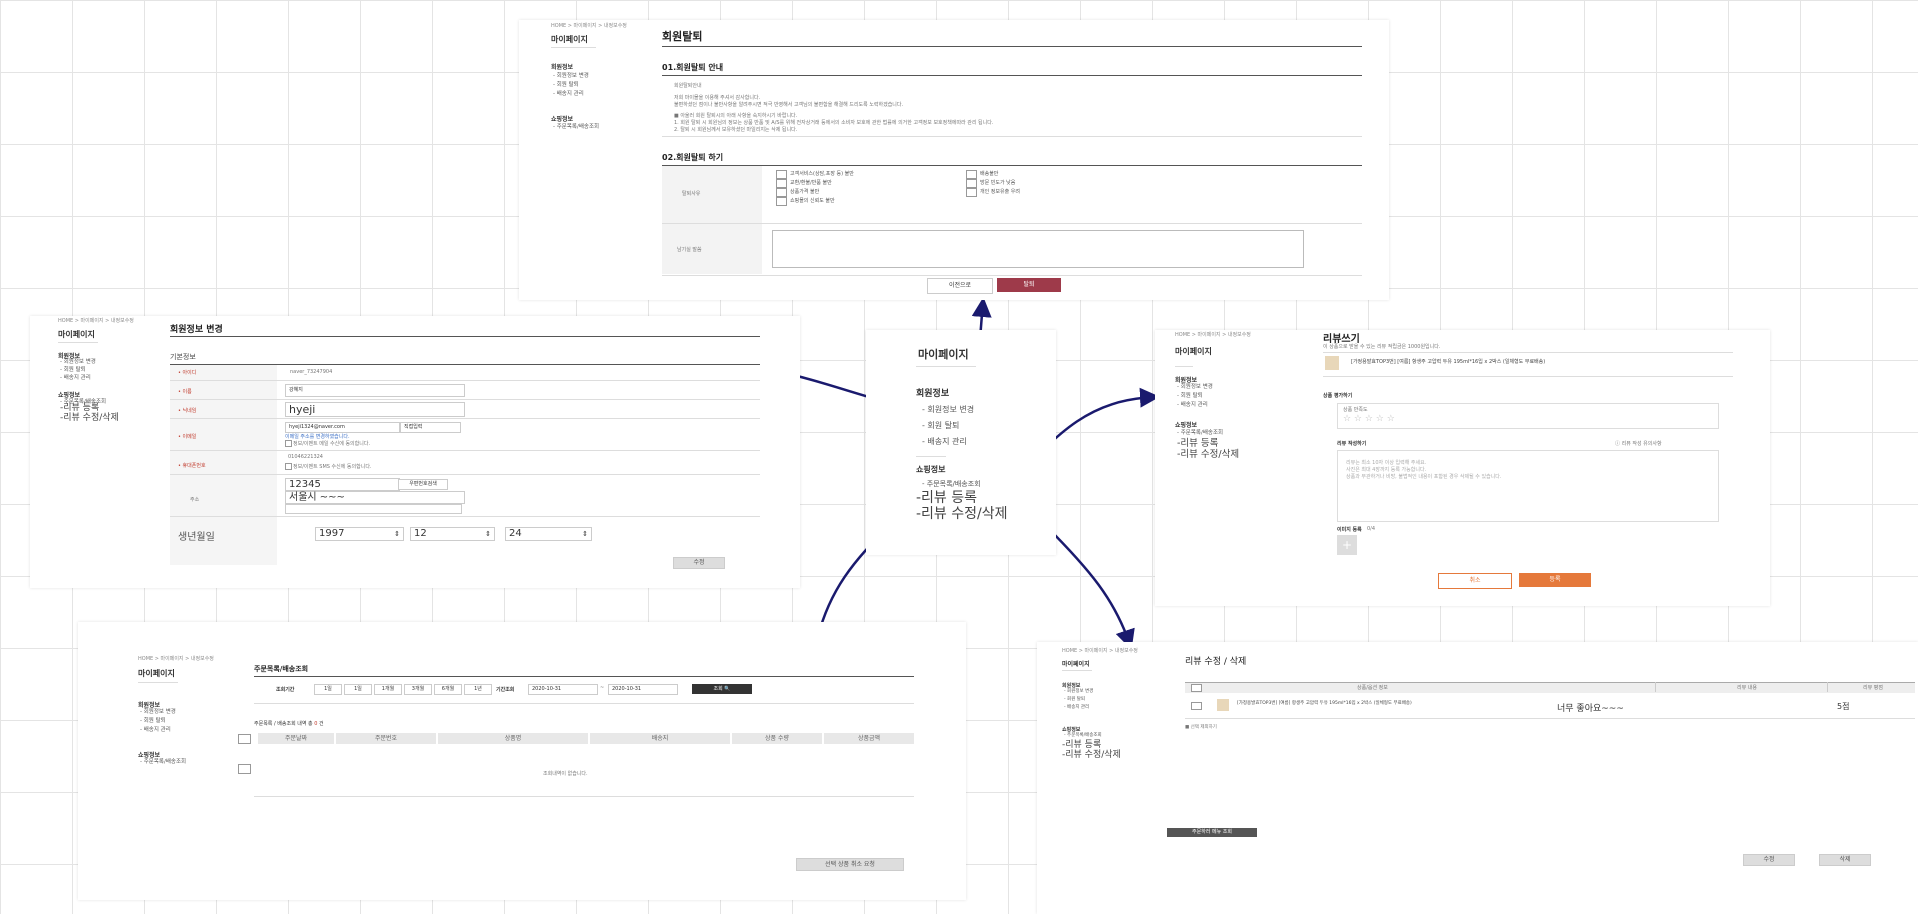 The width and height of the screenshot is (1918, 914). What do you see at coordinates (375, 409) in the screenshot?
I see `nickname-field: hyeji` at bounding box center [375, 409].